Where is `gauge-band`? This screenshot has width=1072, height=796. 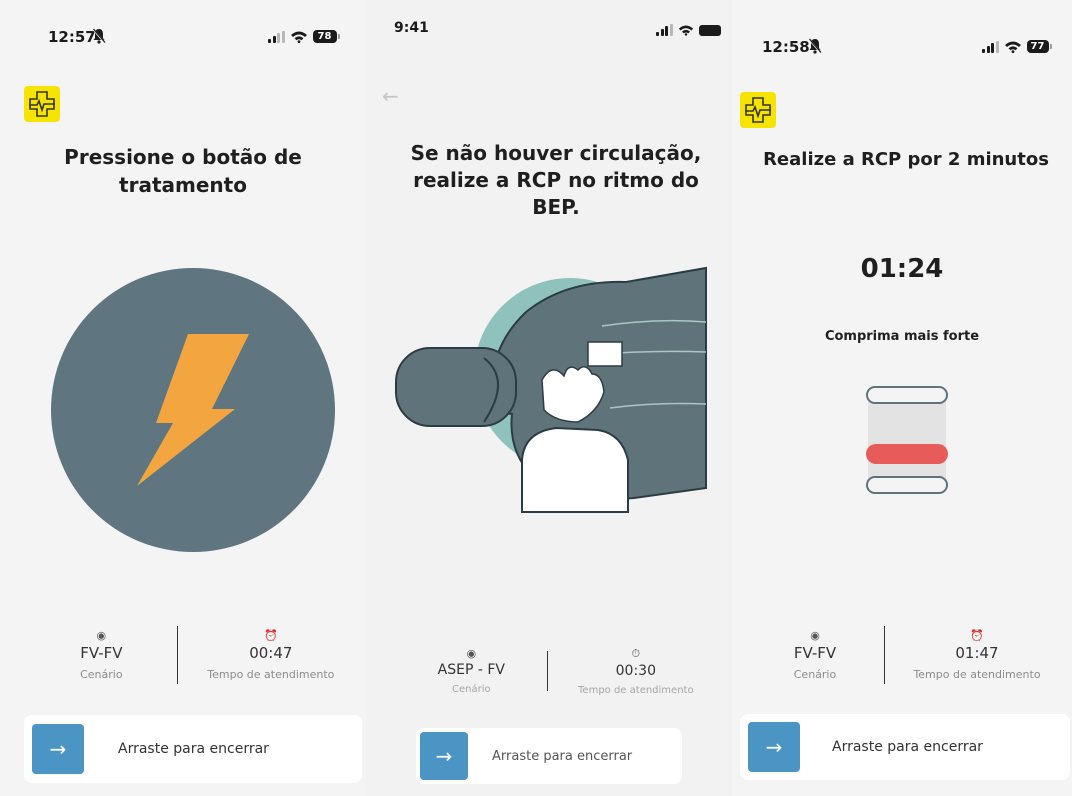 gauge-band is located at coordinates (907, 440).